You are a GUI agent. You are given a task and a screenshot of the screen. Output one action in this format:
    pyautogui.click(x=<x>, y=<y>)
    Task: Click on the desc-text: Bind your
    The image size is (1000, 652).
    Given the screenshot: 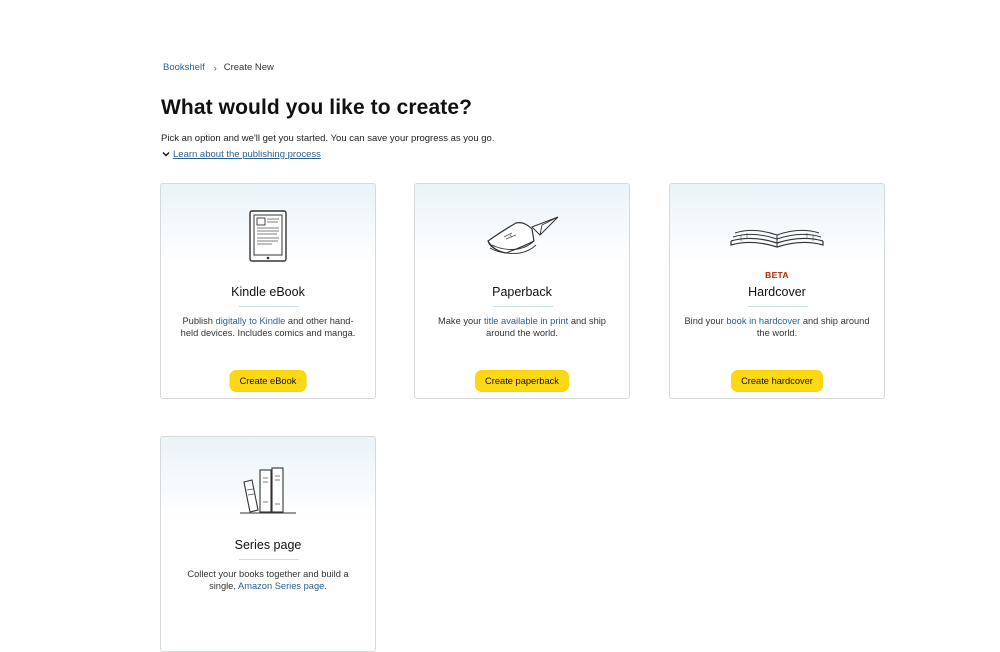 What is the action you would take?
    pyautogui.click(x=705, y=321)
    